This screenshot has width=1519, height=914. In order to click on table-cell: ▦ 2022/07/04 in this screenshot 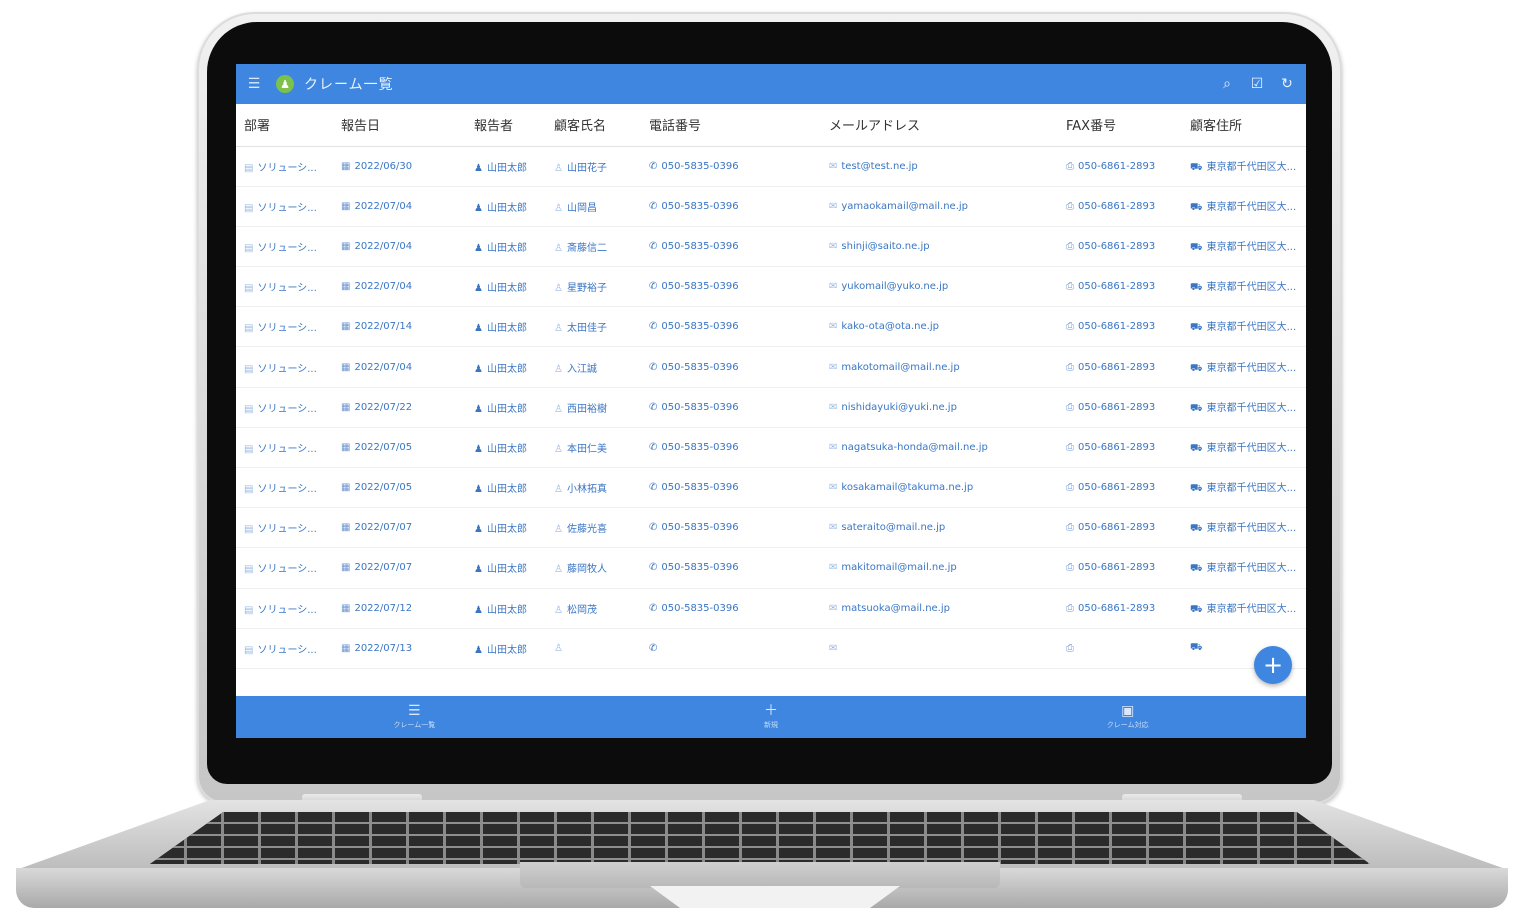, I will do `click(399, 206)`.